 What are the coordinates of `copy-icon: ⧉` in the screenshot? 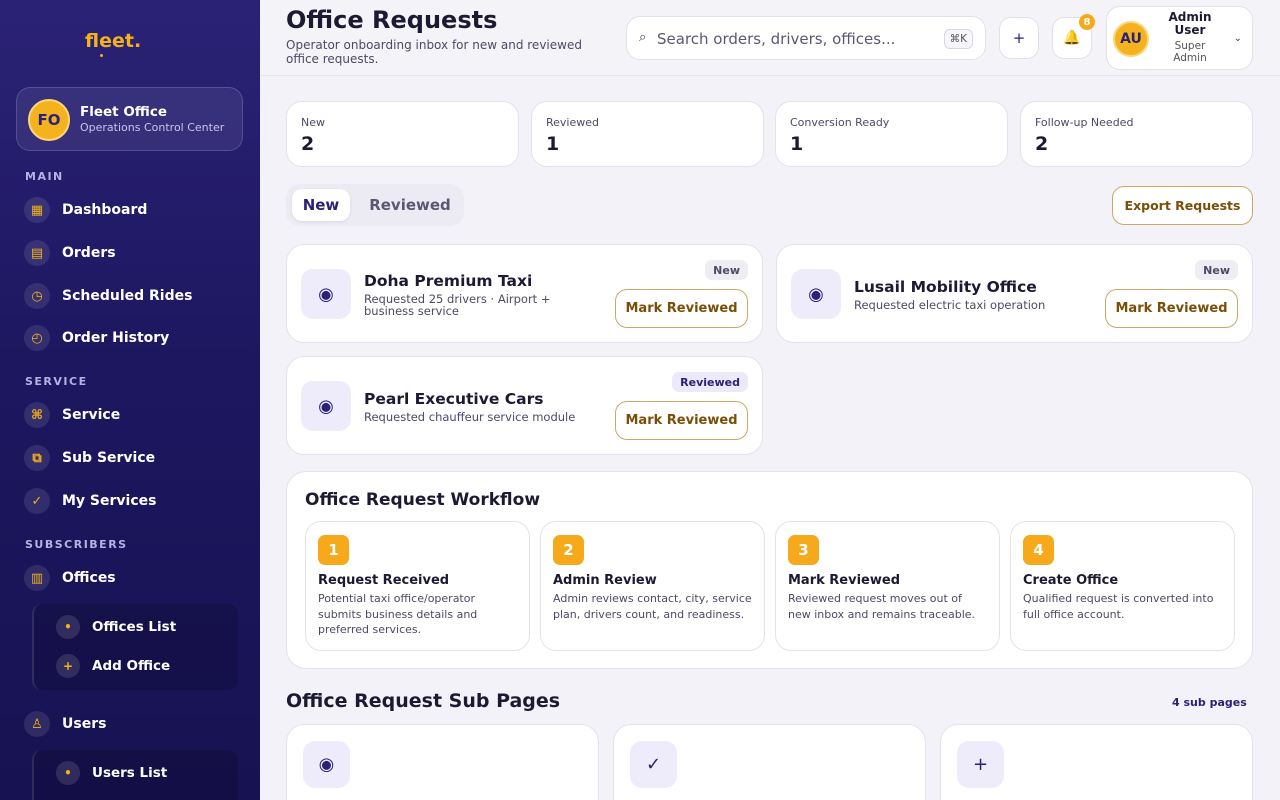 It's located at (37, 458).